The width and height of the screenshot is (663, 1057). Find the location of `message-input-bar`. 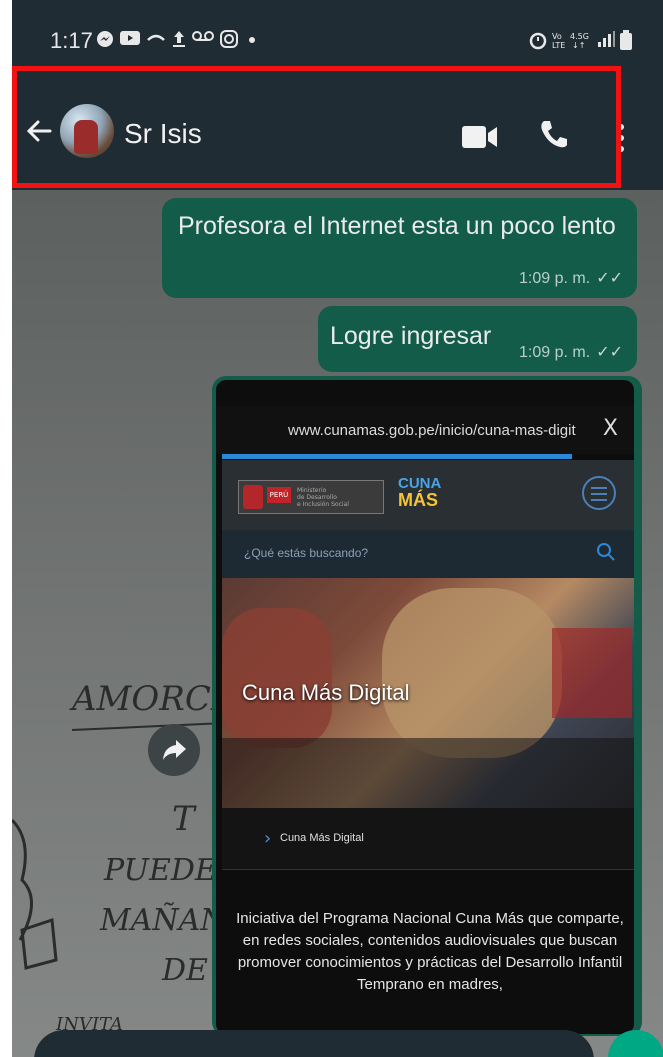

message-input-bar is located at coordinates (314, 1043).